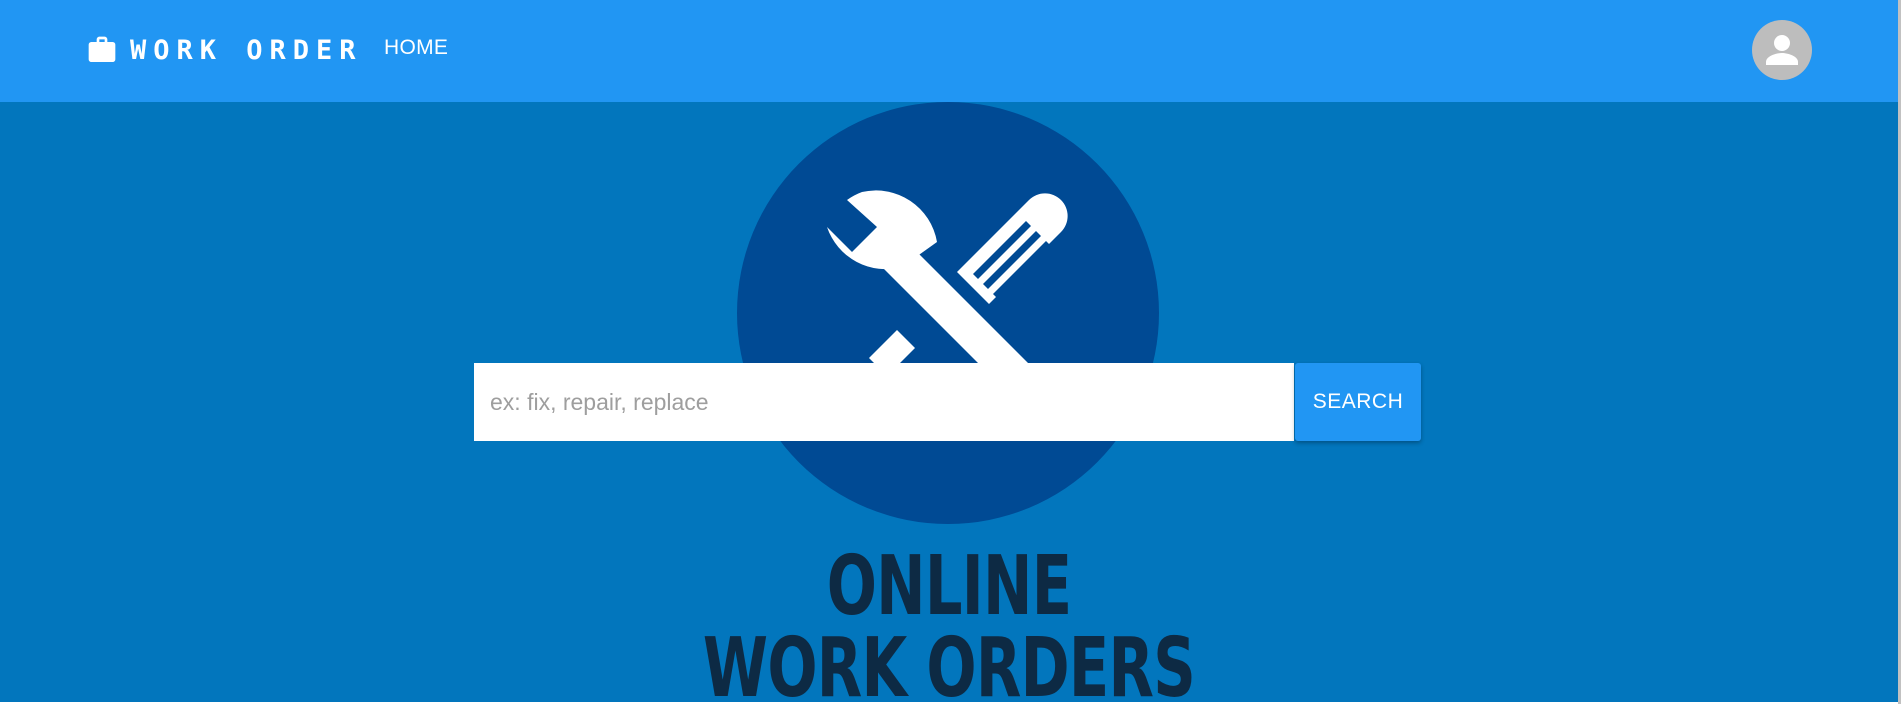  I want to click on brand-title: WORK ORDER, so click(246, 50).